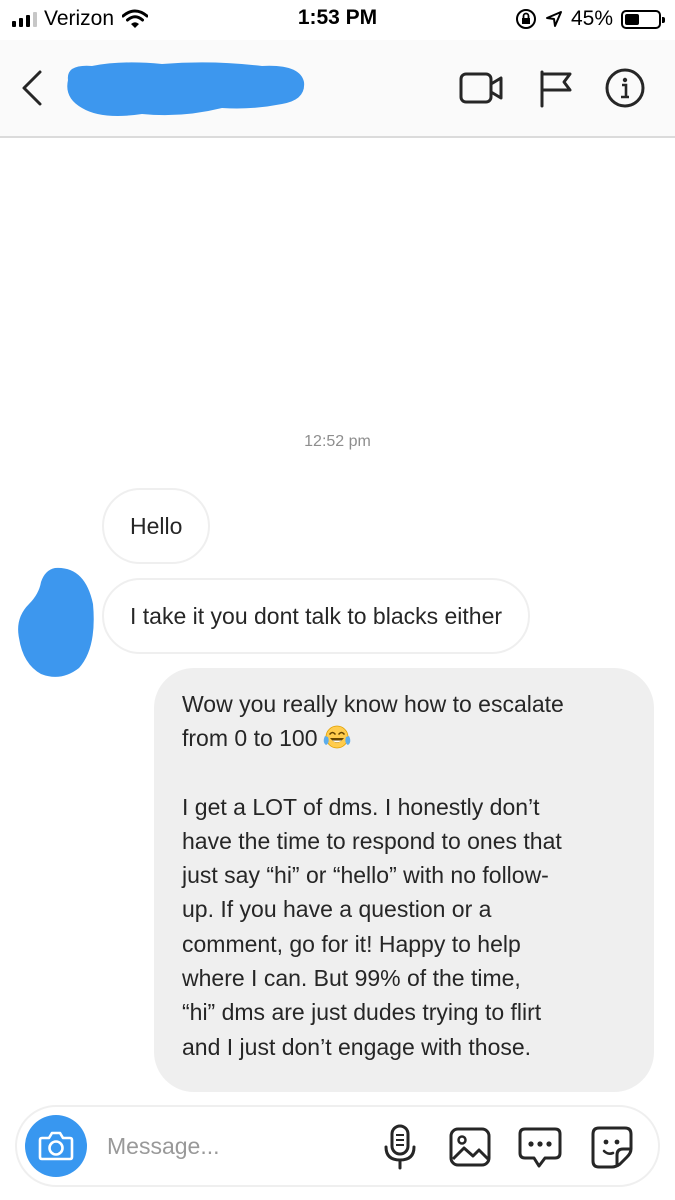  Describe the element at coordinates (337, 20) in the screenshot. I see `status-bar: Verizon 1:53 PM 45%` at that location.